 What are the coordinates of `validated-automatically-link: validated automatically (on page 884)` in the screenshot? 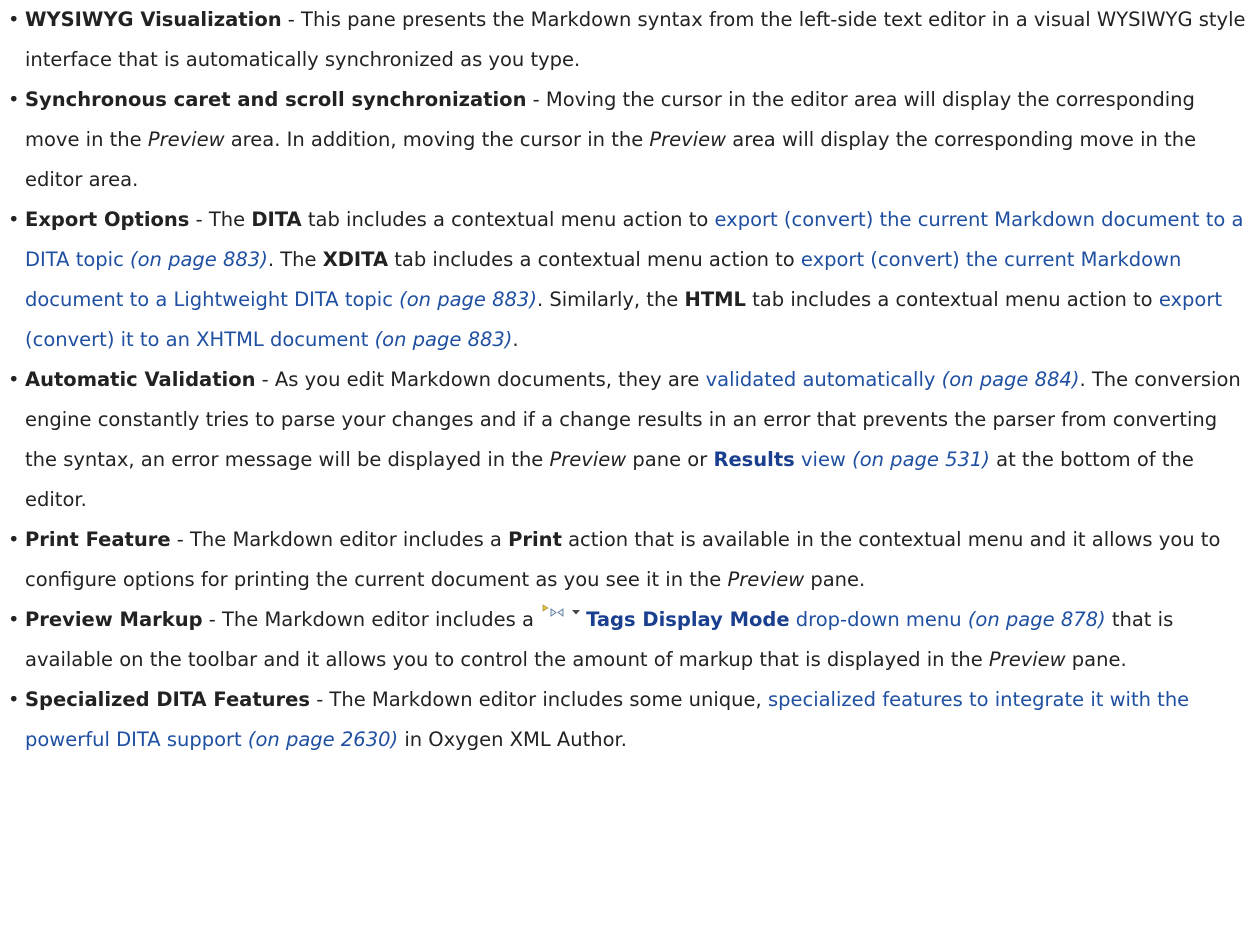 It's located at (893, 379).